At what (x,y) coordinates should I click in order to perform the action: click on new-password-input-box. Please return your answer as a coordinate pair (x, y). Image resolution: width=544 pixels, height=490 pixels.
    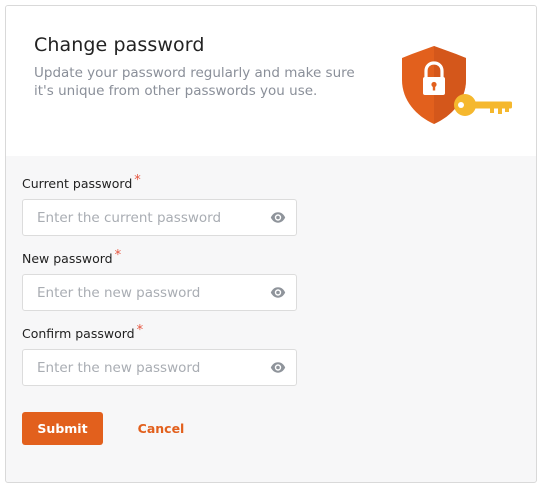
    Looking at the image, I should click on (159, 292).